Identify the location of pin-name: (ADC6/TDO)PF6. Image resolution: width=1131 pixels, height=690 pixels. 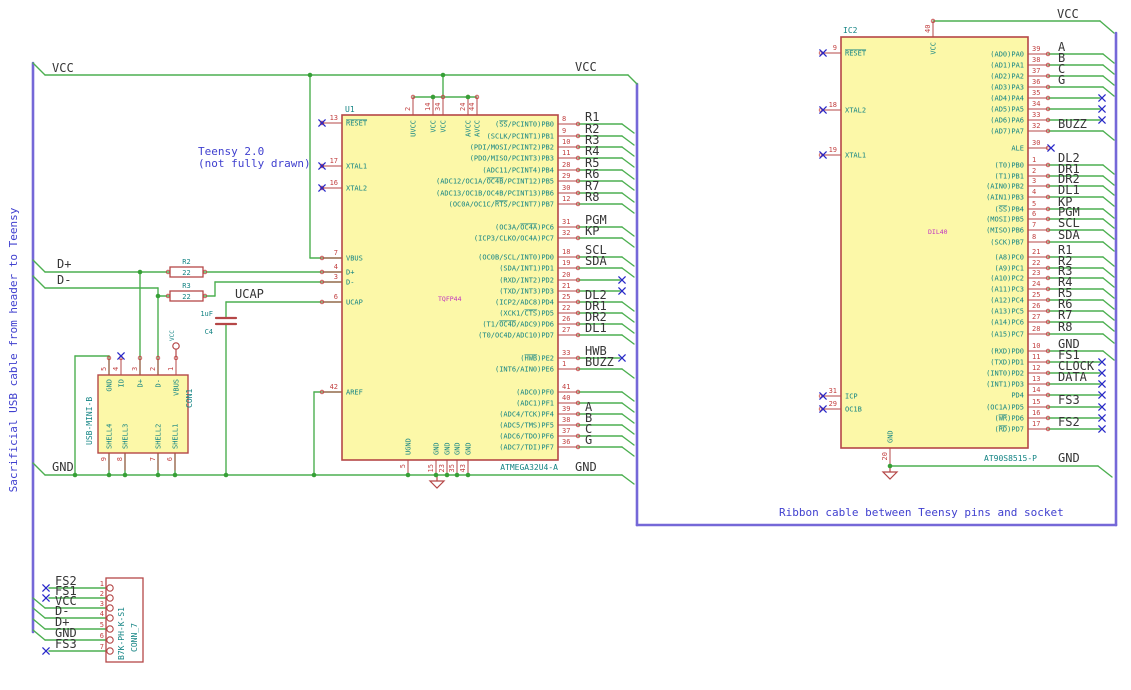
(526, 437).